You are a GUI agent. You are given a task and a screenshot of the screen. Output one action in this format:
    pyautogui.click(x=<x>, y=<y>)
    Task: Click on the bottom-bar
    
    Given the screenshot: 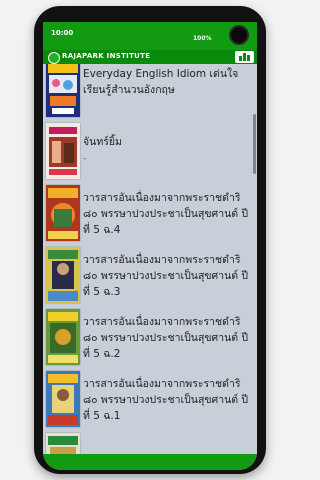 What is the action you would take?
    pyautogui.click(x=150, y=462)
    